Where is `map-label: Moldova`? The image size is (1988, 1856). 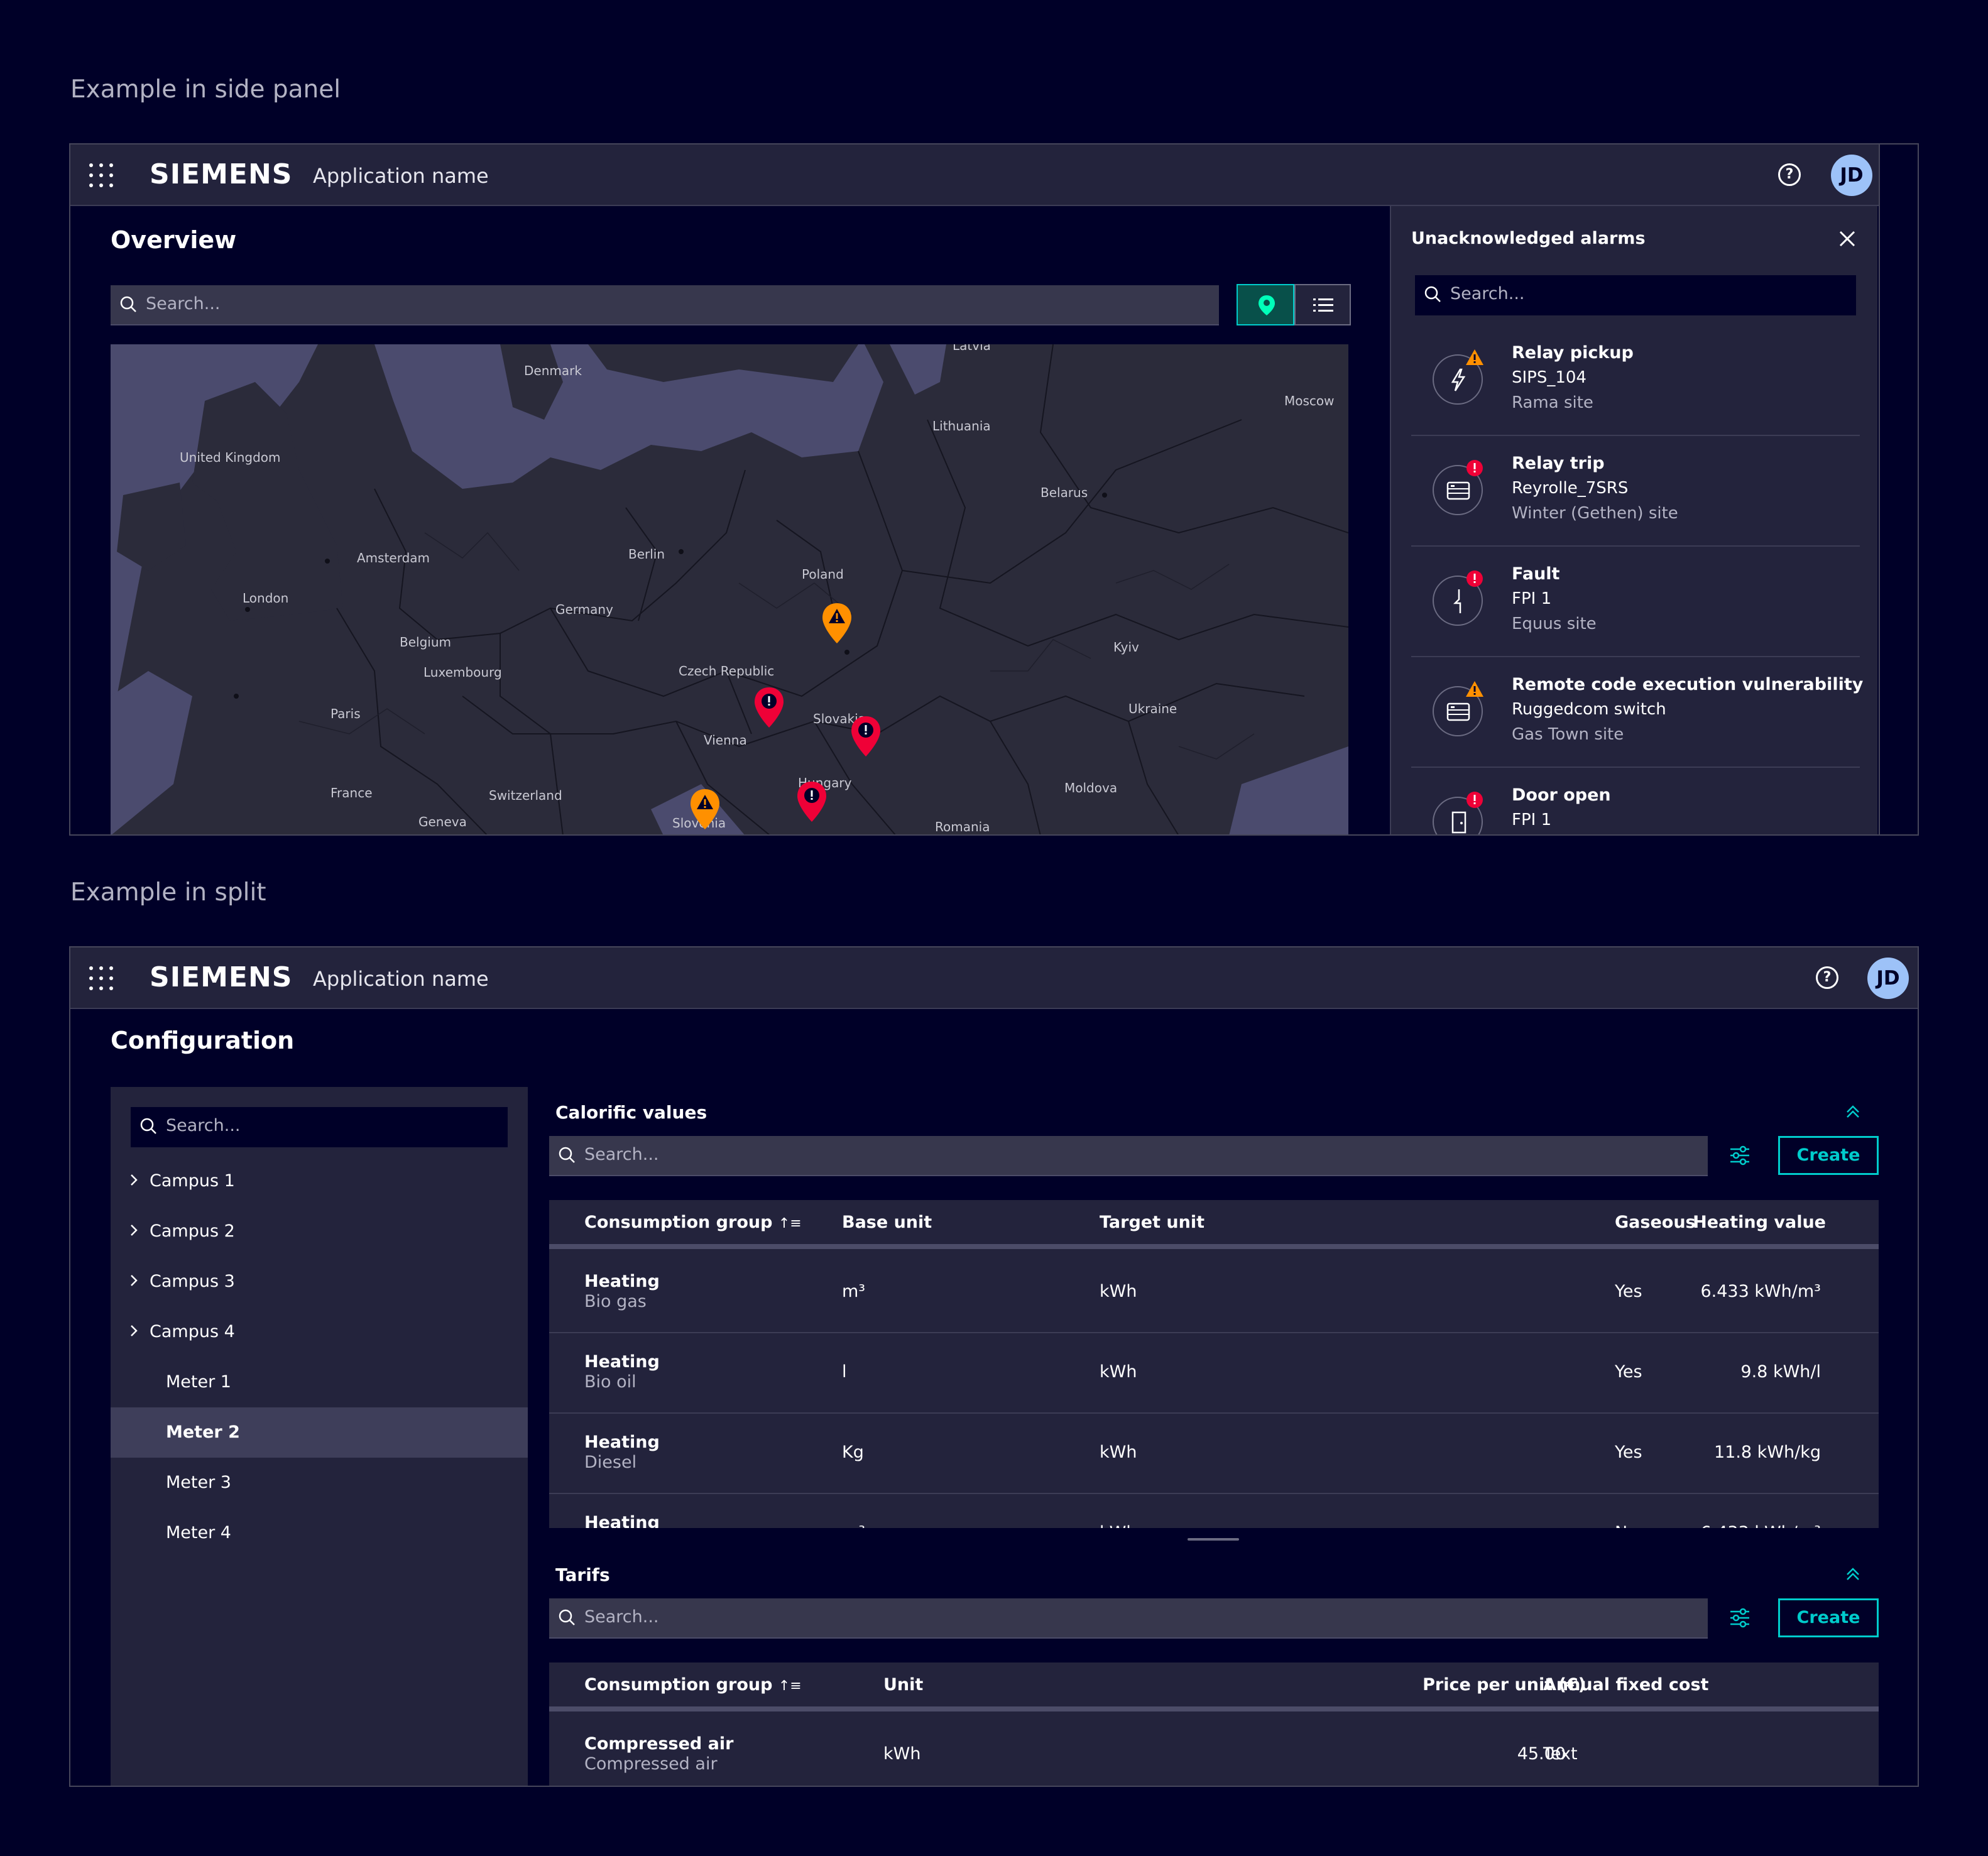
map-label: Moldova is located at coordinates (1091, 787).